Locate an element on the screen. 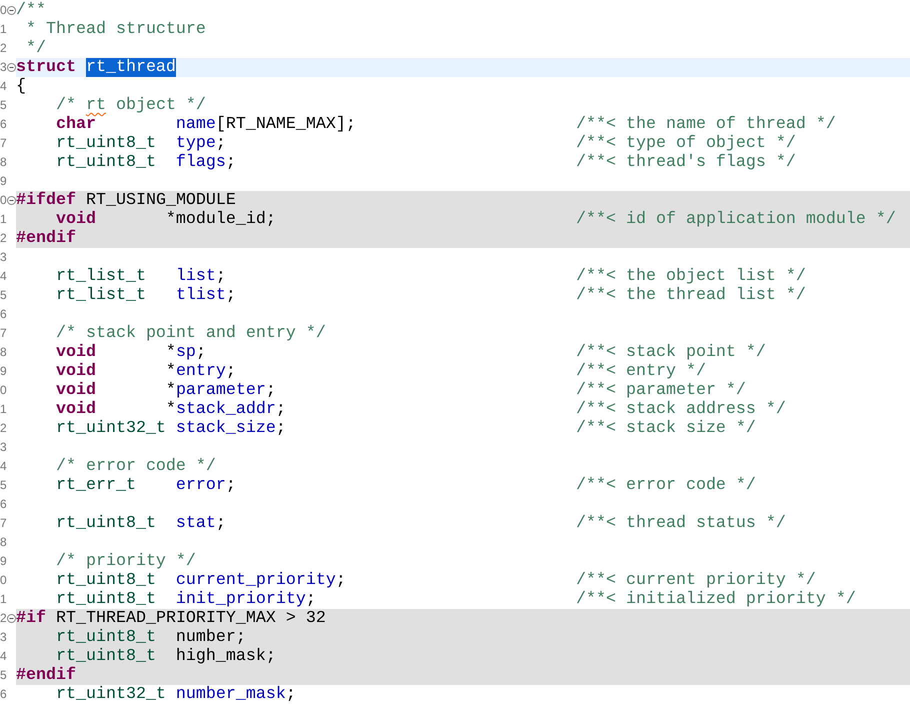  comment-text: /**< the object list */ is located at coordinates (691, 276).